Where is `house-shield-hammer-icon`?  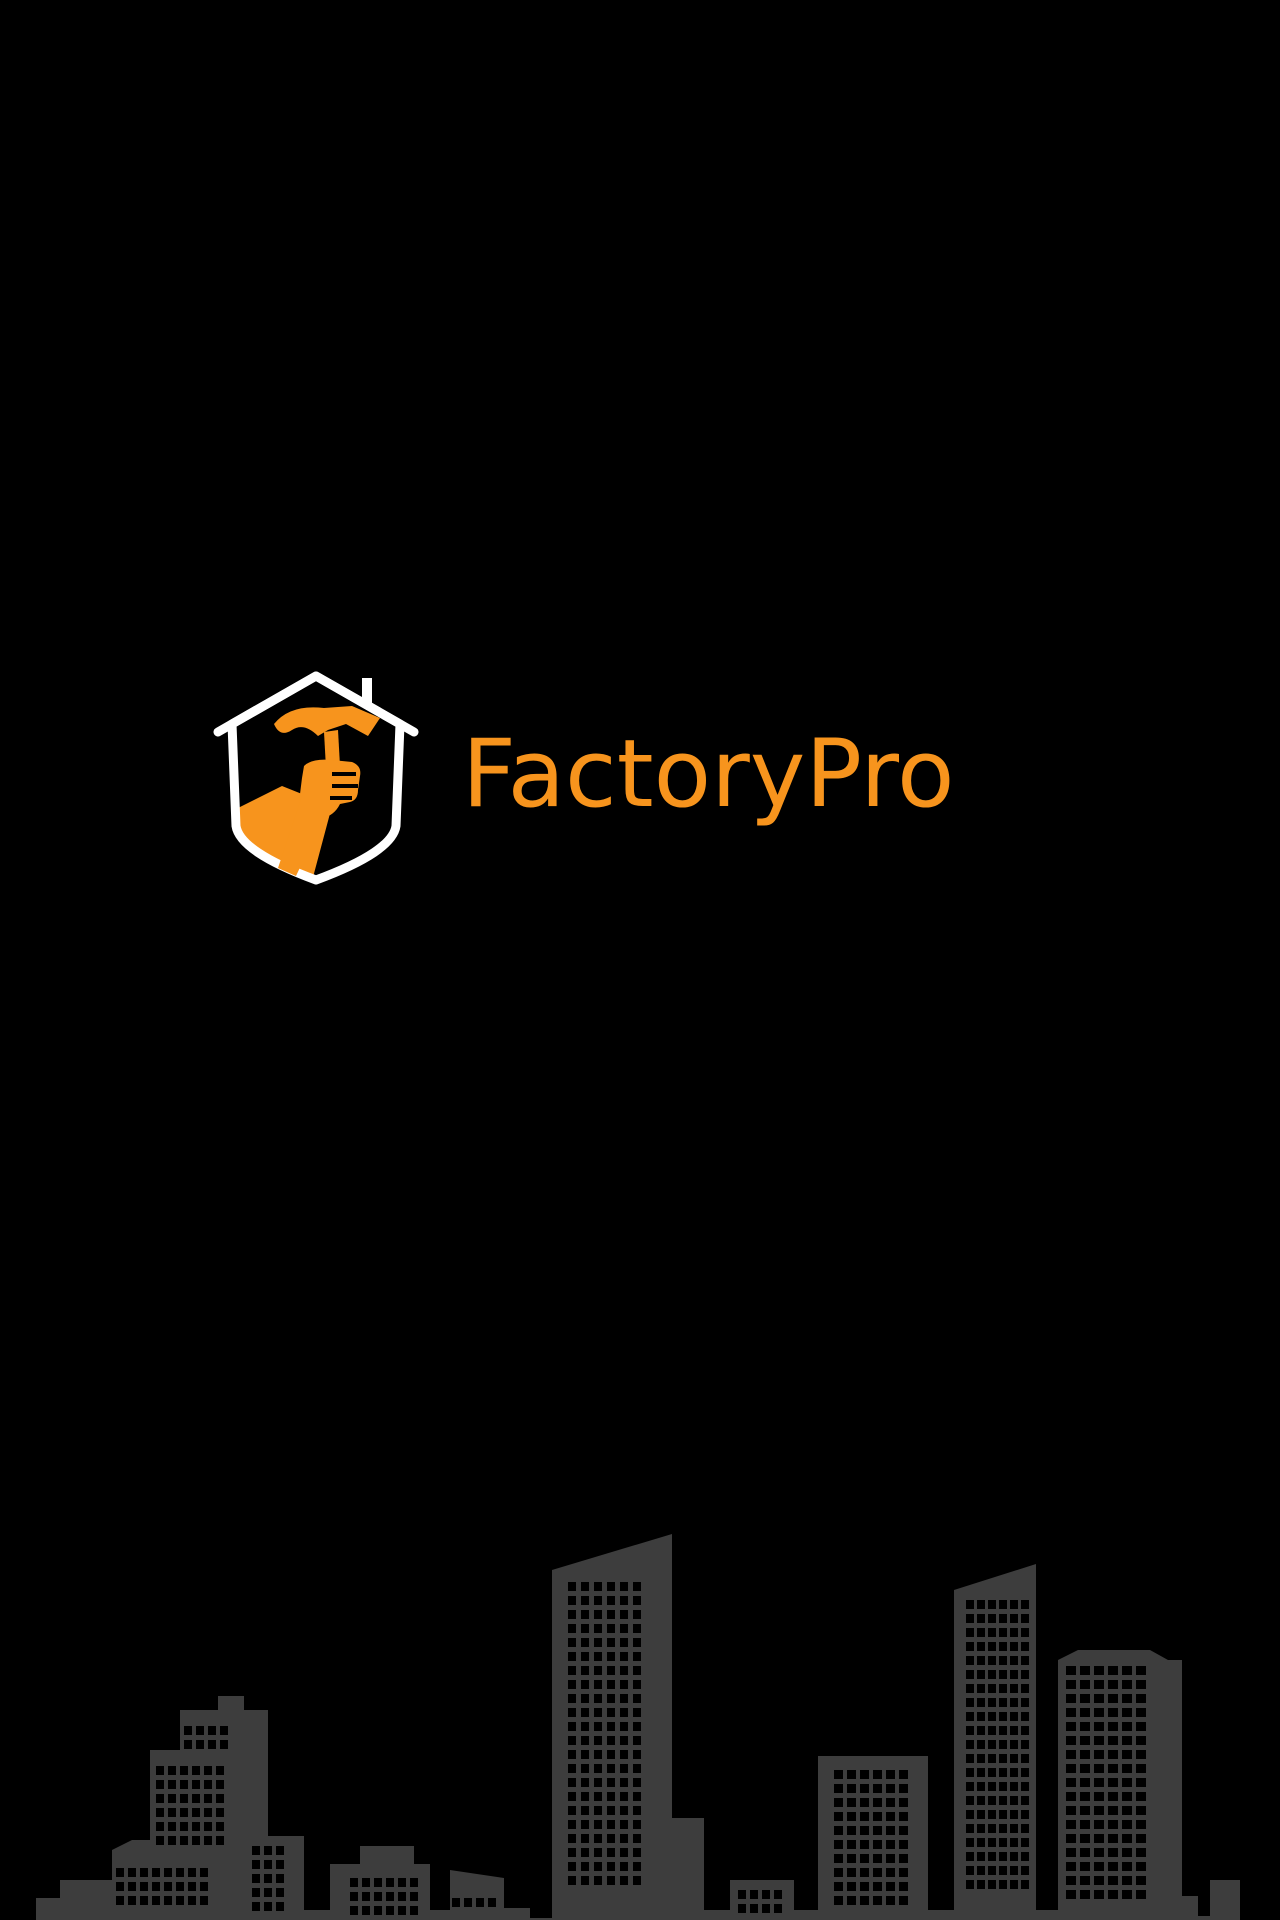
house-shield-hammer-icon is located at coordinates (316, 779).